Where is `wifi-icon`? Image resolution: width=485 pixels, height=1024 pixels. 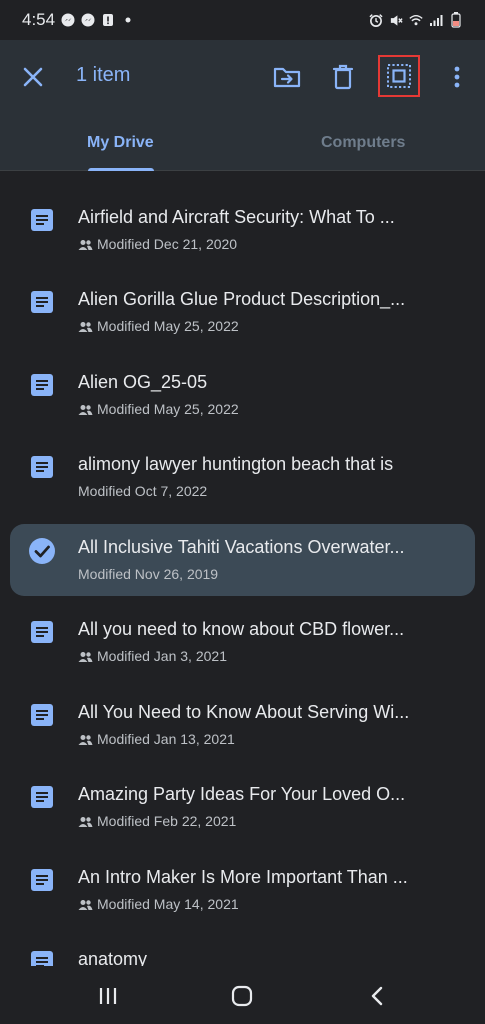 wifi-icon is located at coordinates (416, 20).